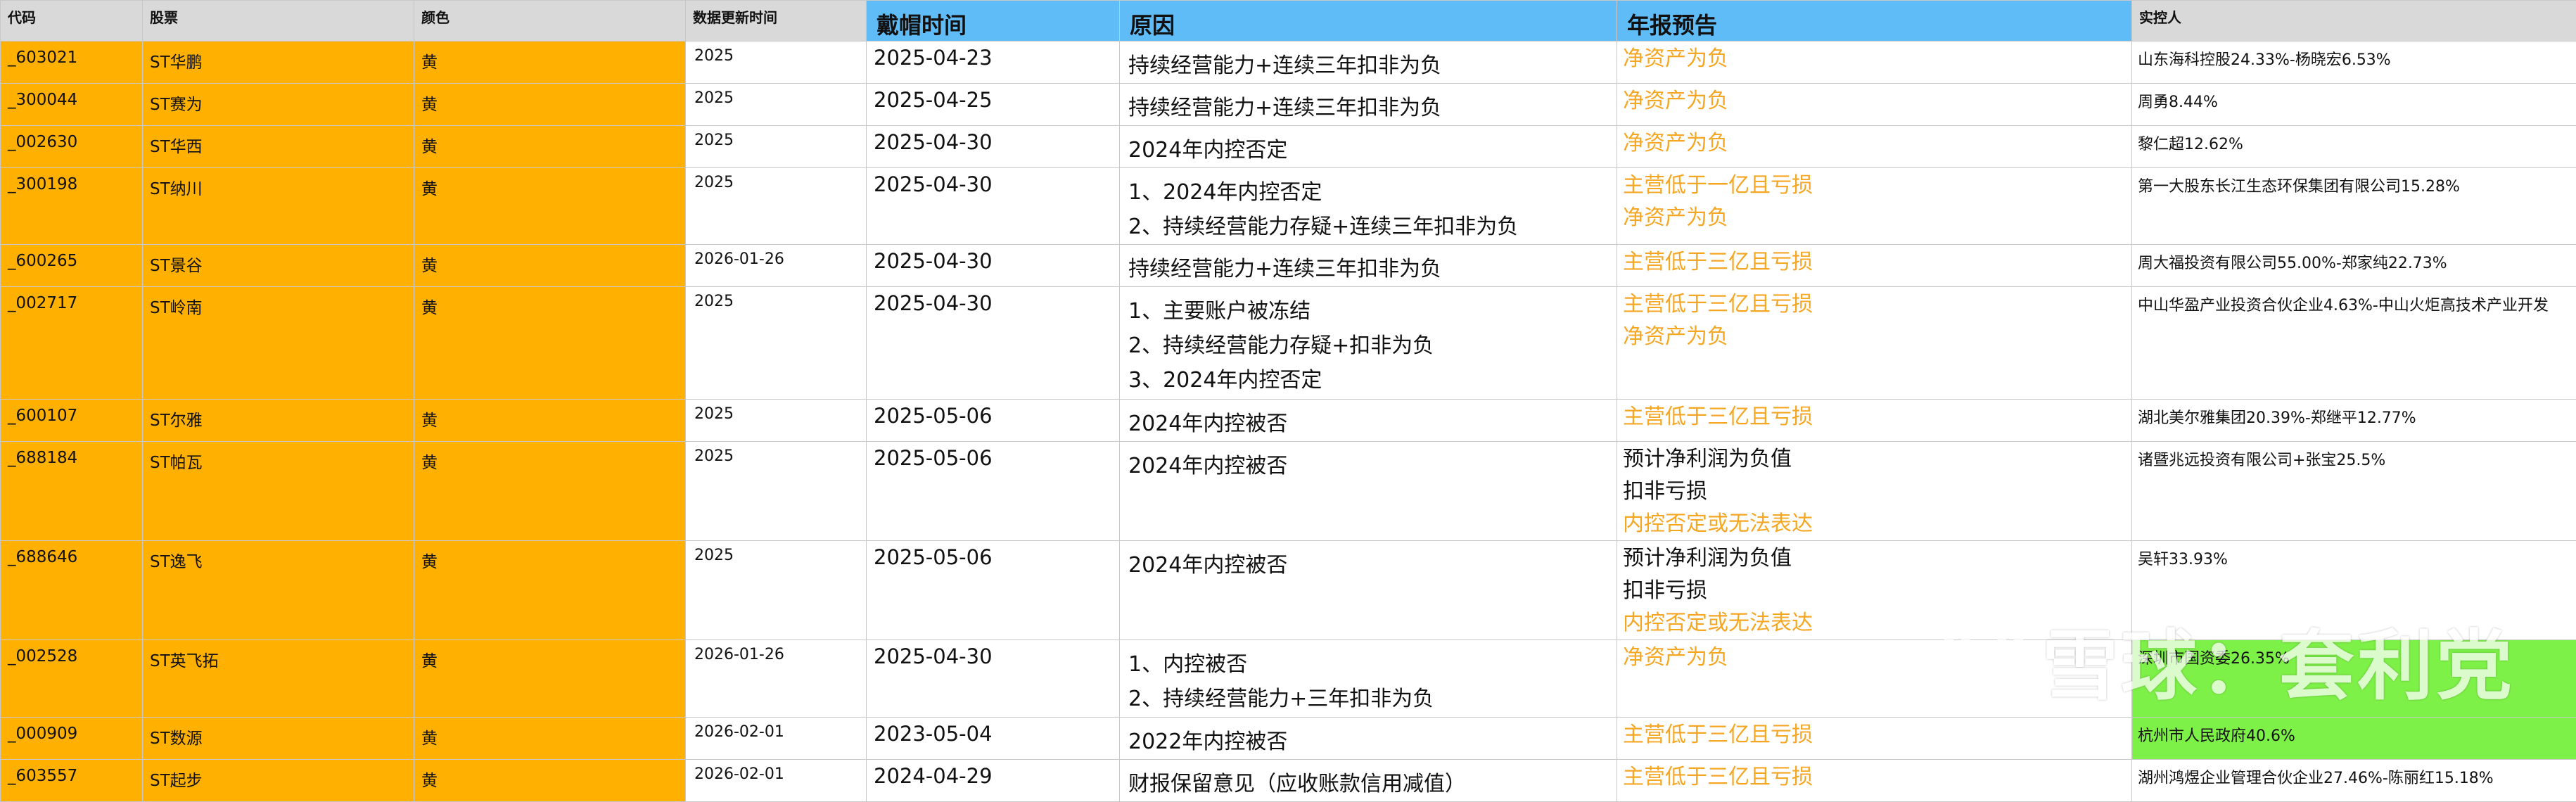 The height and width of the screenshot is (802, 2576). I want to click on cell-owner: 湖州鸿煜企业管理合伙企业27.46%-陈丽红15.18%, so click(2354, 781).